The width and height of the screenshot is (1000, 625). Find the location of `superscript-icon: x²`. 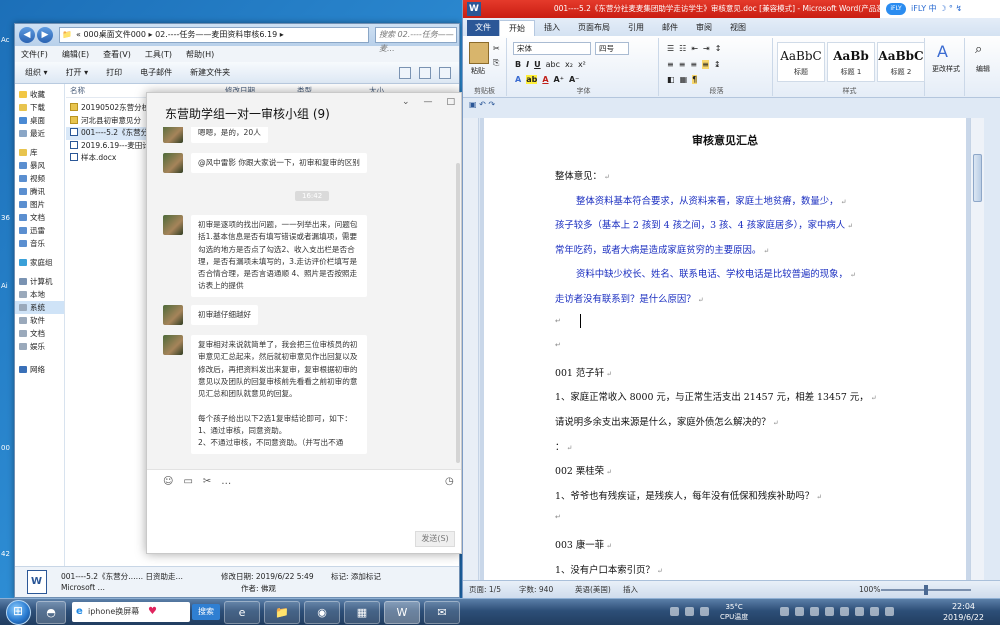

superscript-icon: x² is located at coordinates (582, 64).